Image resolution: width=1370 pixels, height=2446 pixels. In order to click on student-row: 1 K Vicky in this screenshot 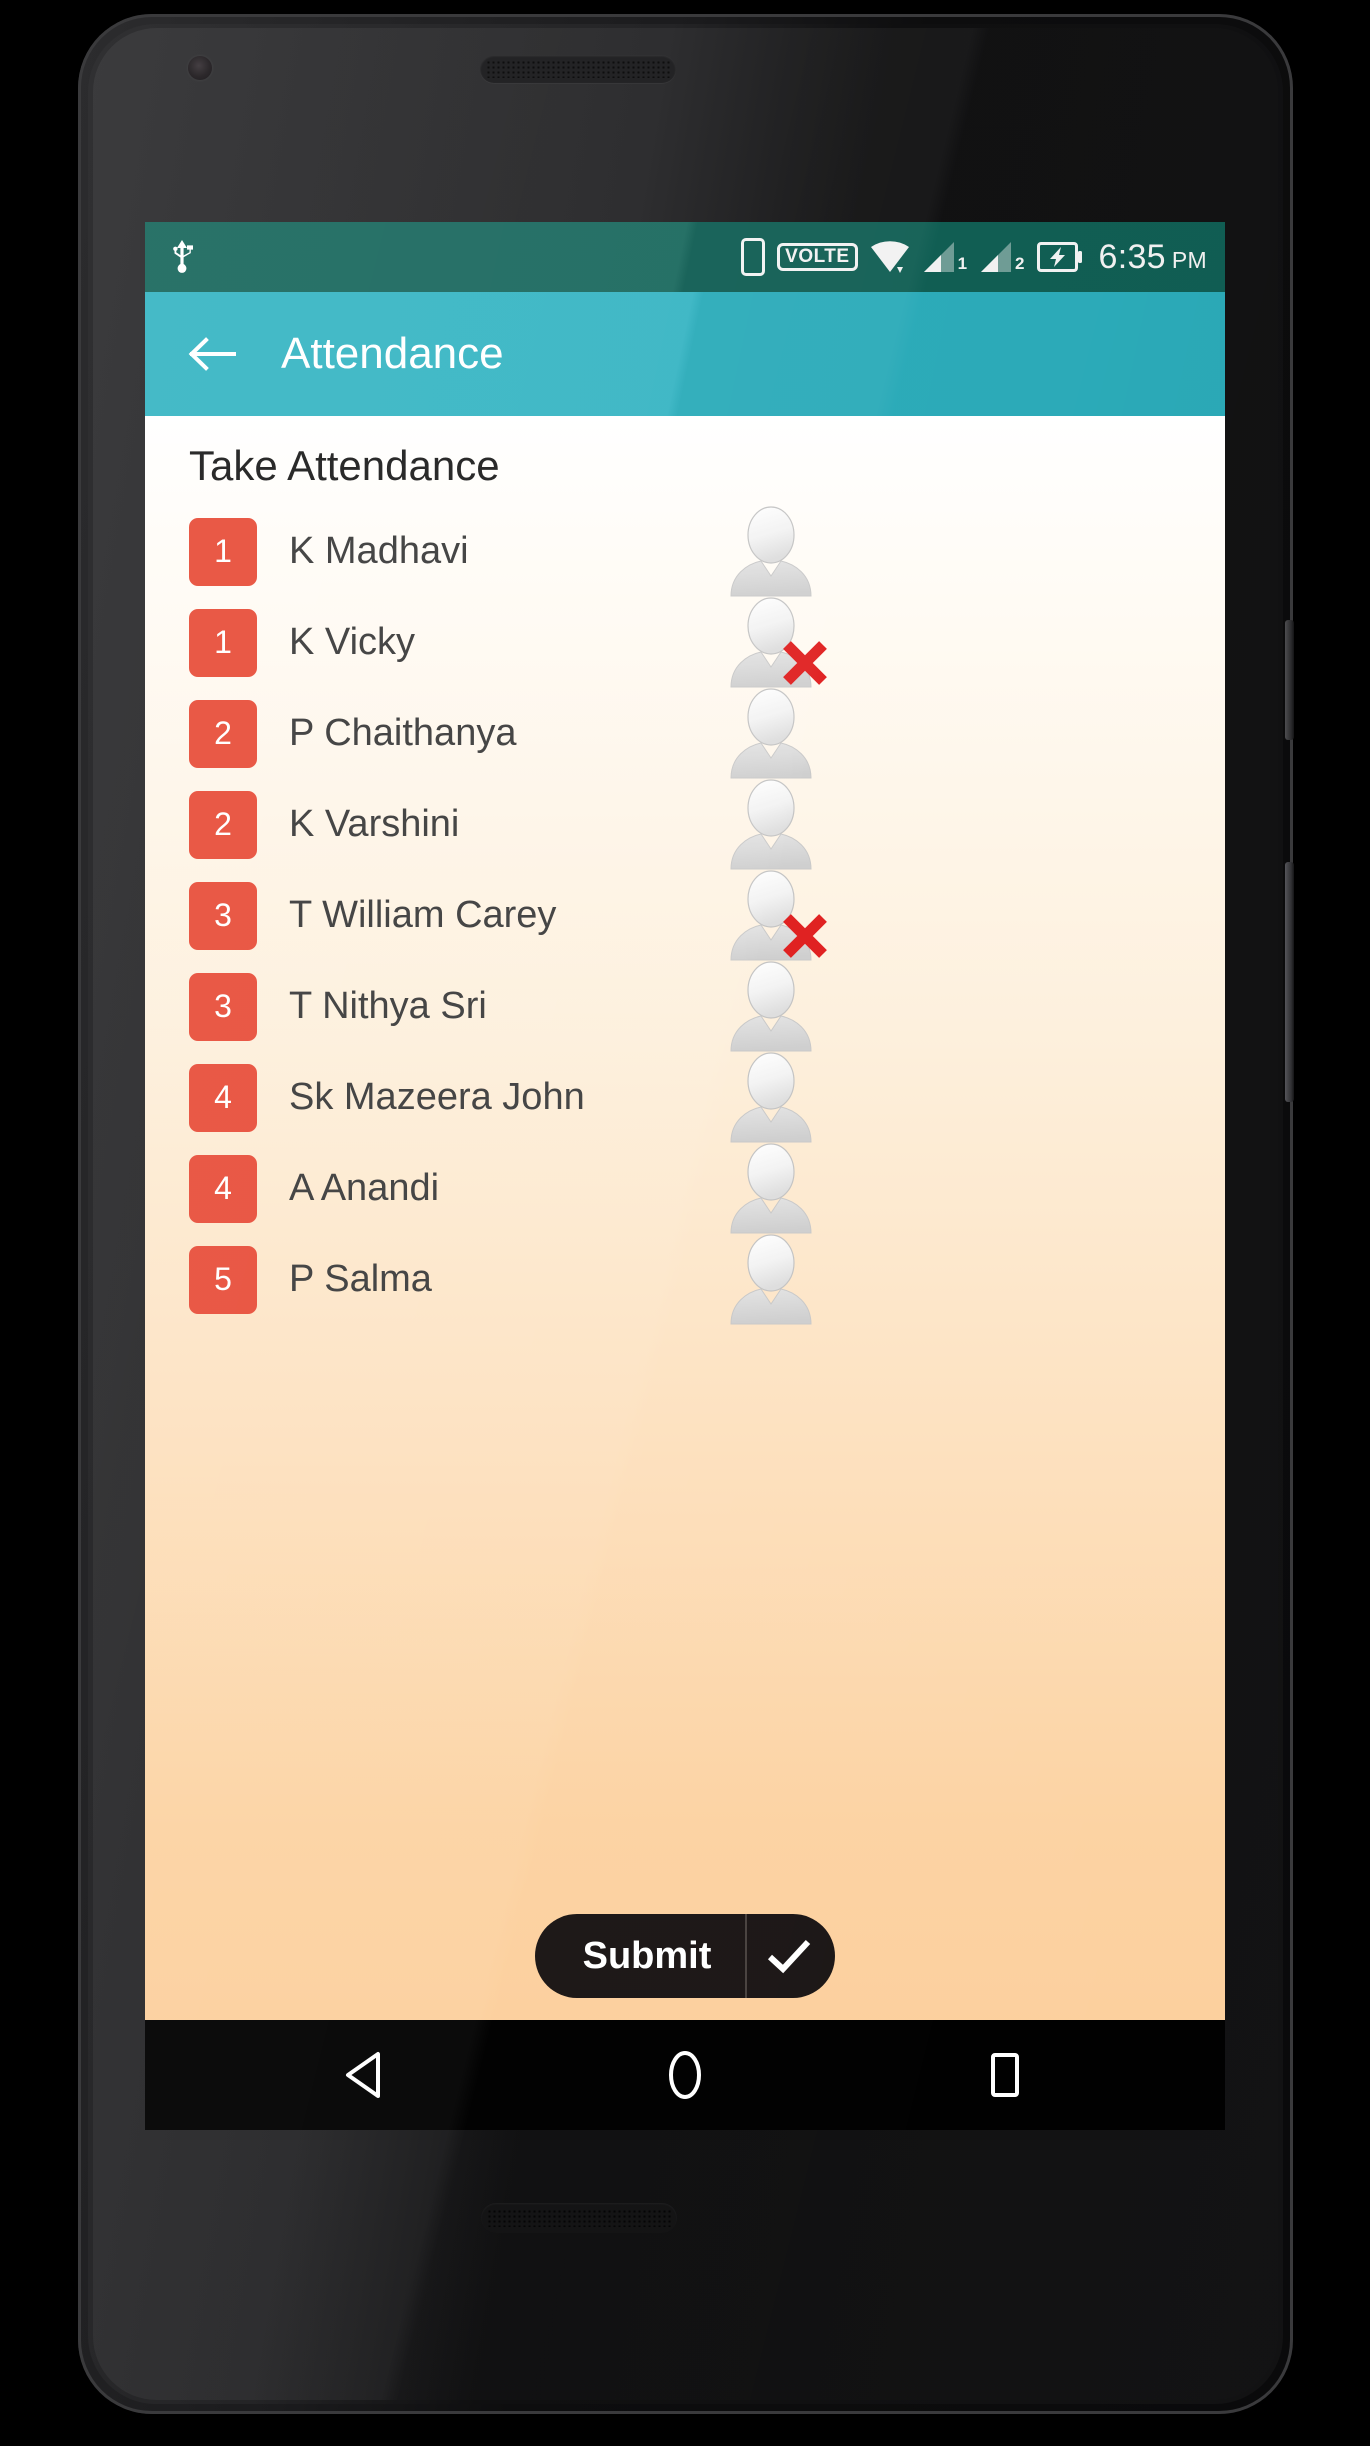, I will do `click(685, 643)`.